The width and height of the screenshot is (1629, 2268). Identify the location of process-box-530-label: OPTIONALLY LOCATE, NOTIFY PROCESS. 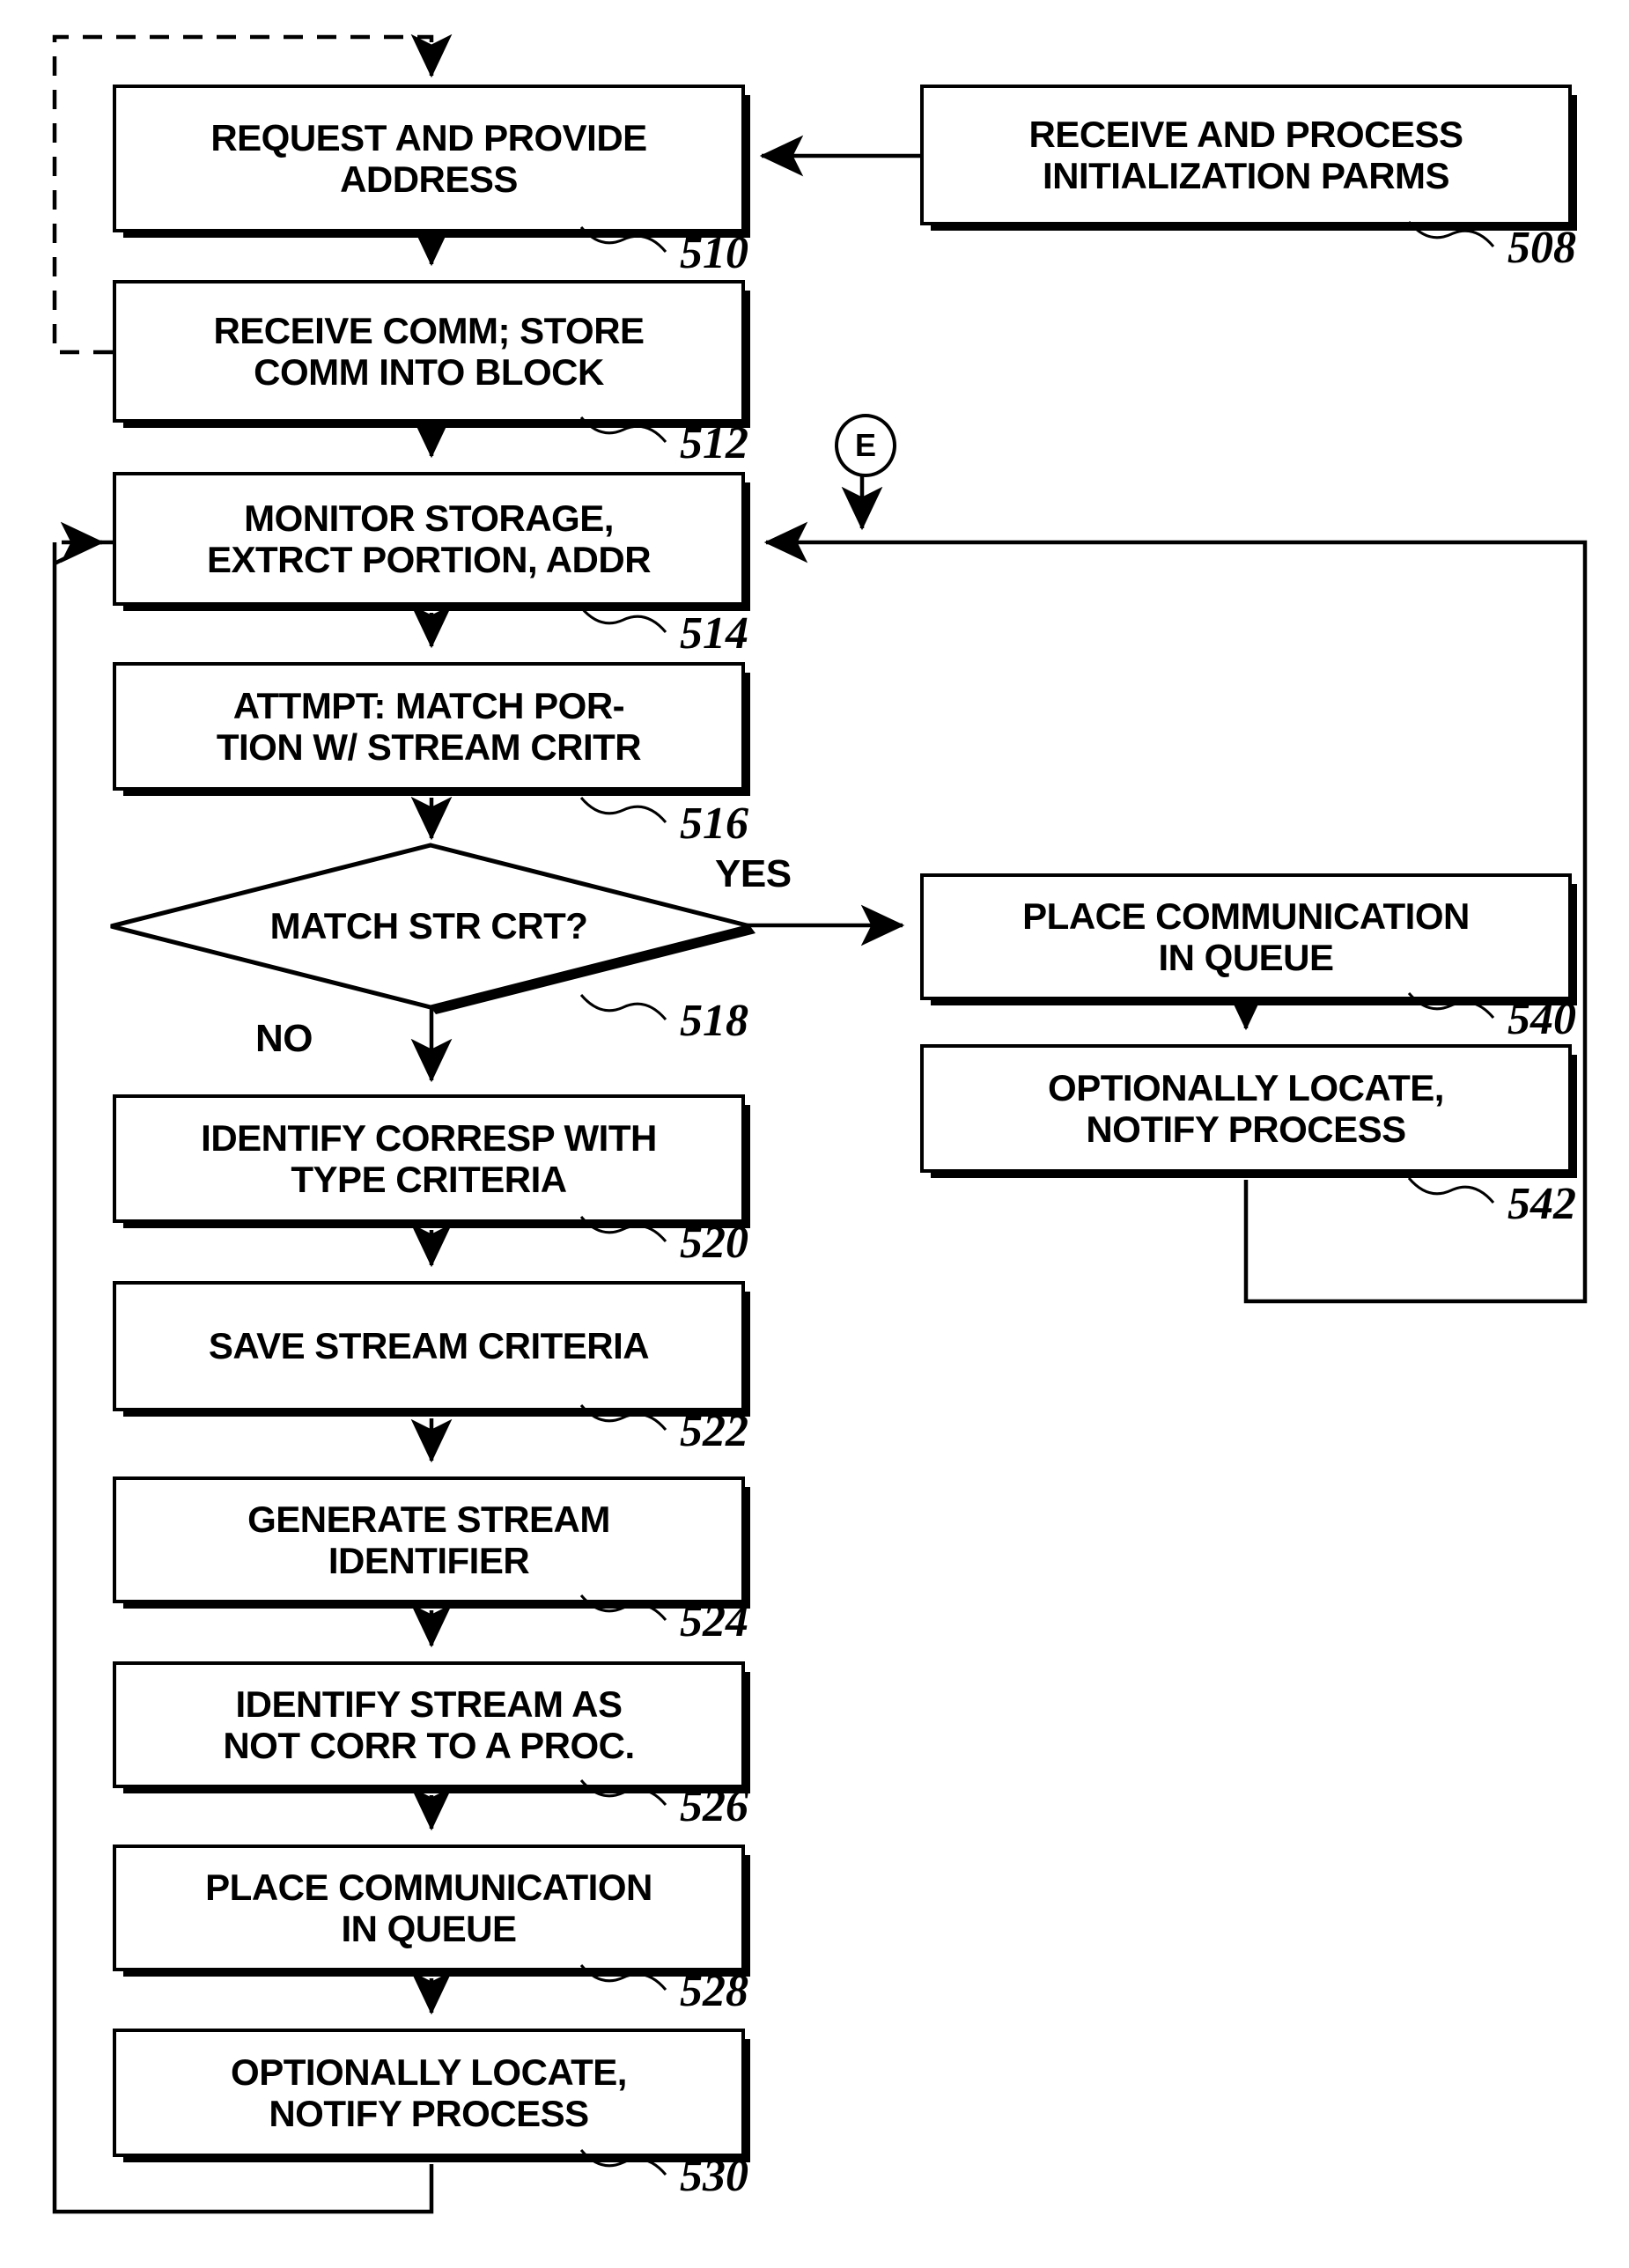
(429, 2092).